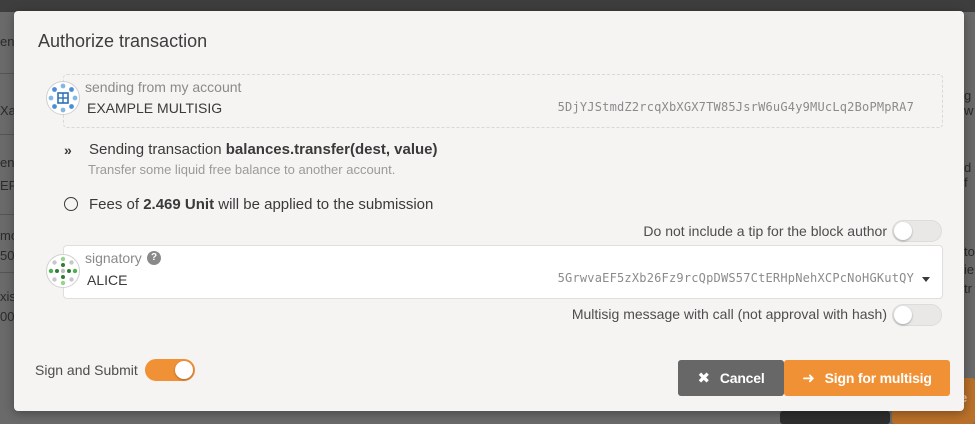  I want to click on signatory-name: ALICE, so click(107, 280).